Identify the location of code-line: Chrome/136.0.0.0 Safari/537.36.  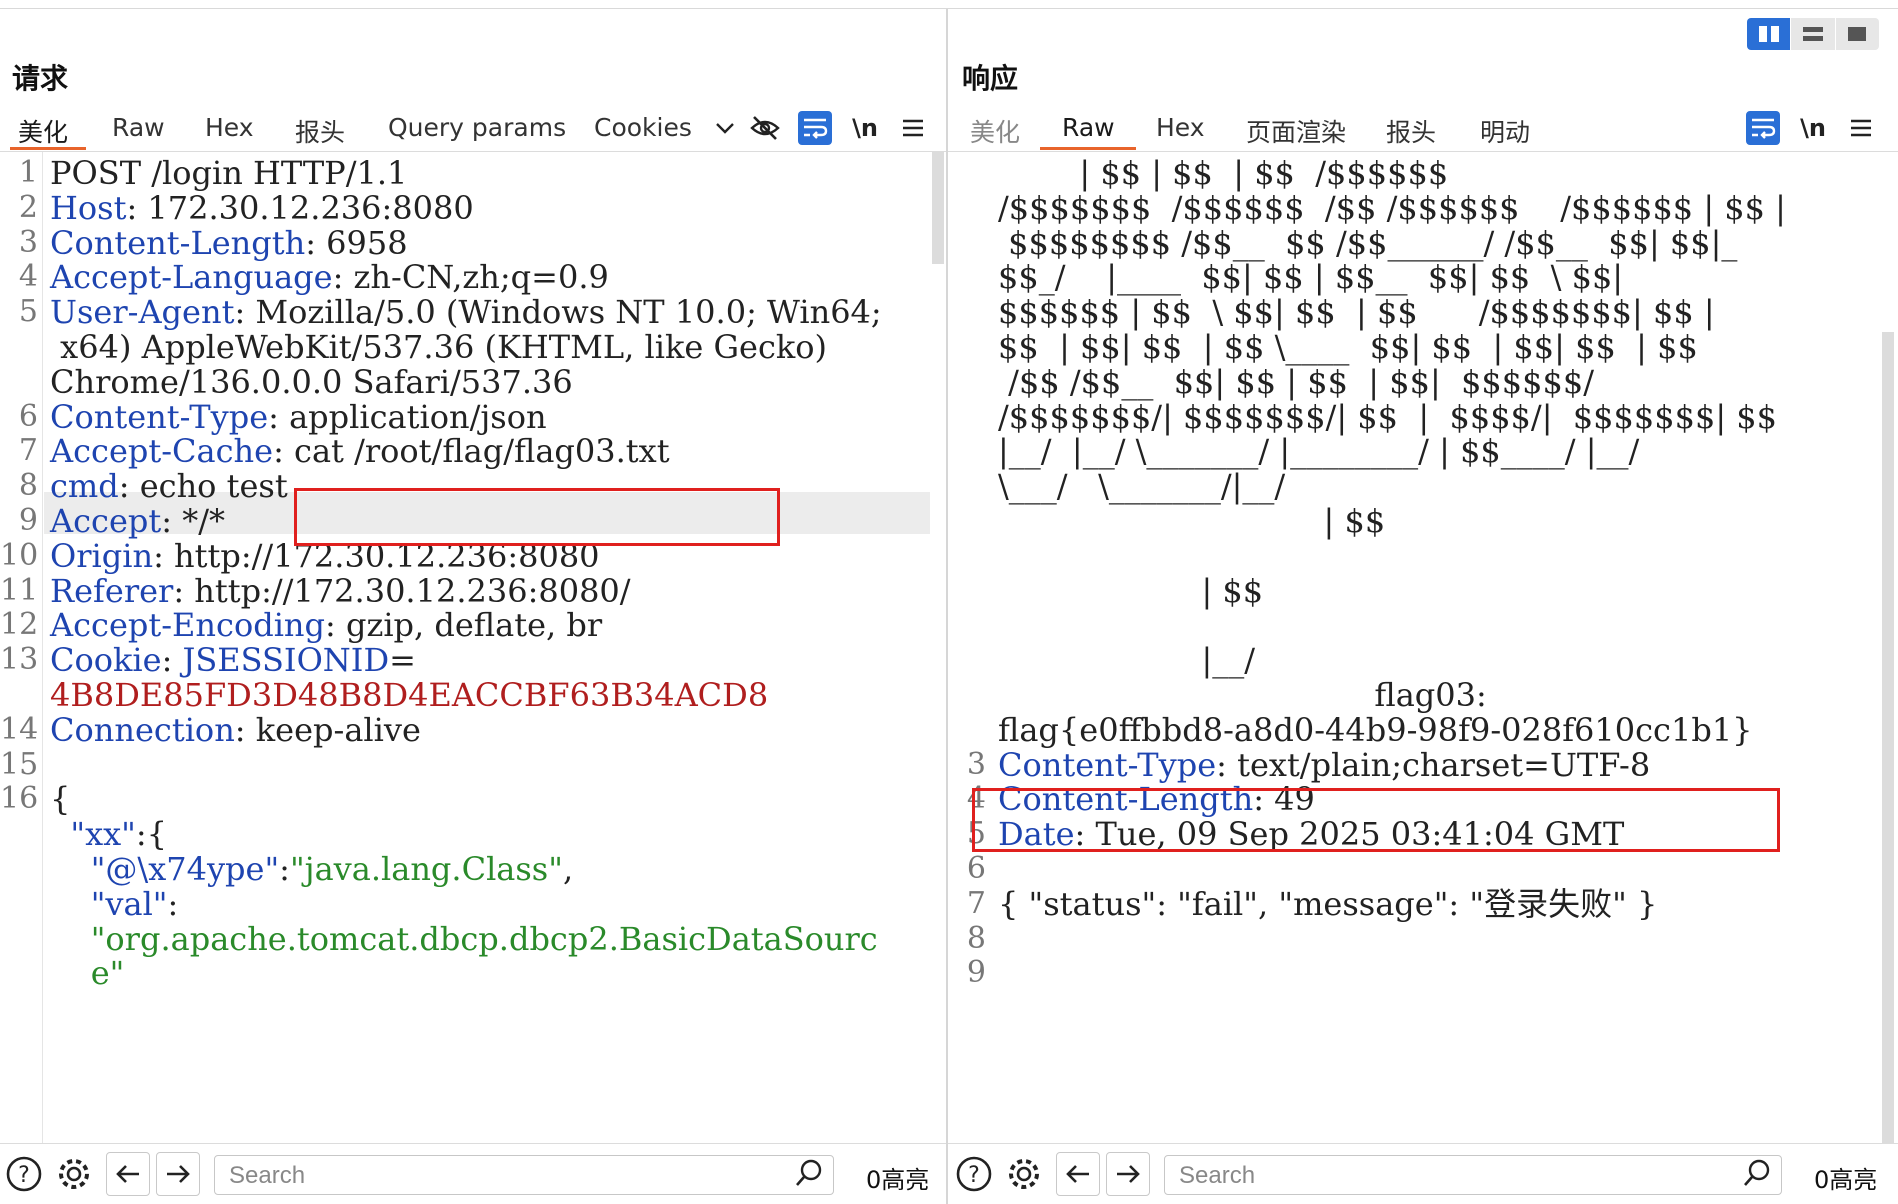
(473, 381).